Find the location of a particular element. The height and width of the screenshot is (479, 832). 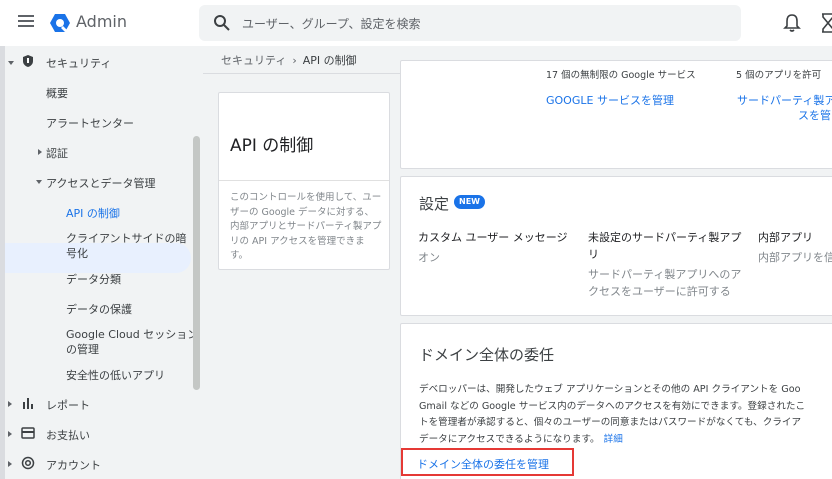

details-link: 詳細 is located at coordinates (613, 439).